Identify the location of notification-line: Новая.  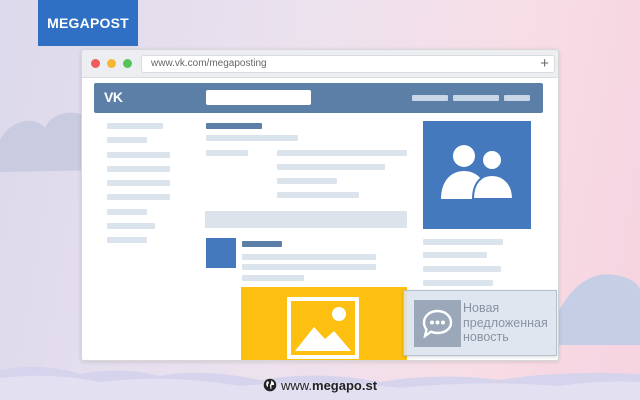
(481, 308).